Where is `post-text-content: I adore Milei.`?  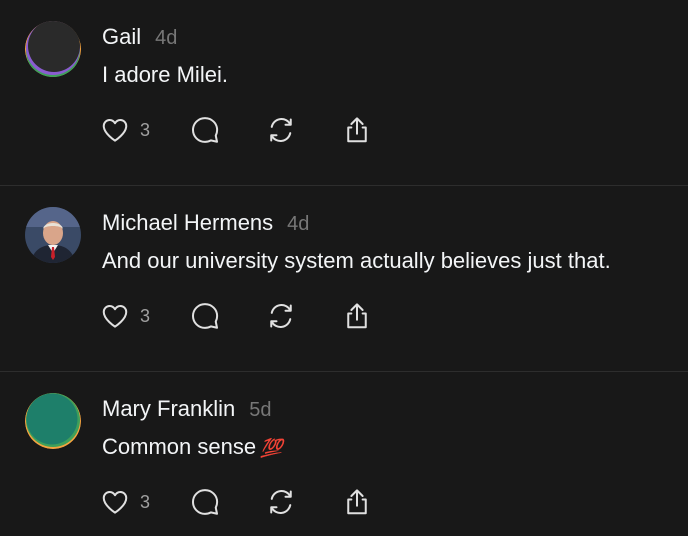 post-text-content: I adore Milei. is located at coordinates (165, 74).